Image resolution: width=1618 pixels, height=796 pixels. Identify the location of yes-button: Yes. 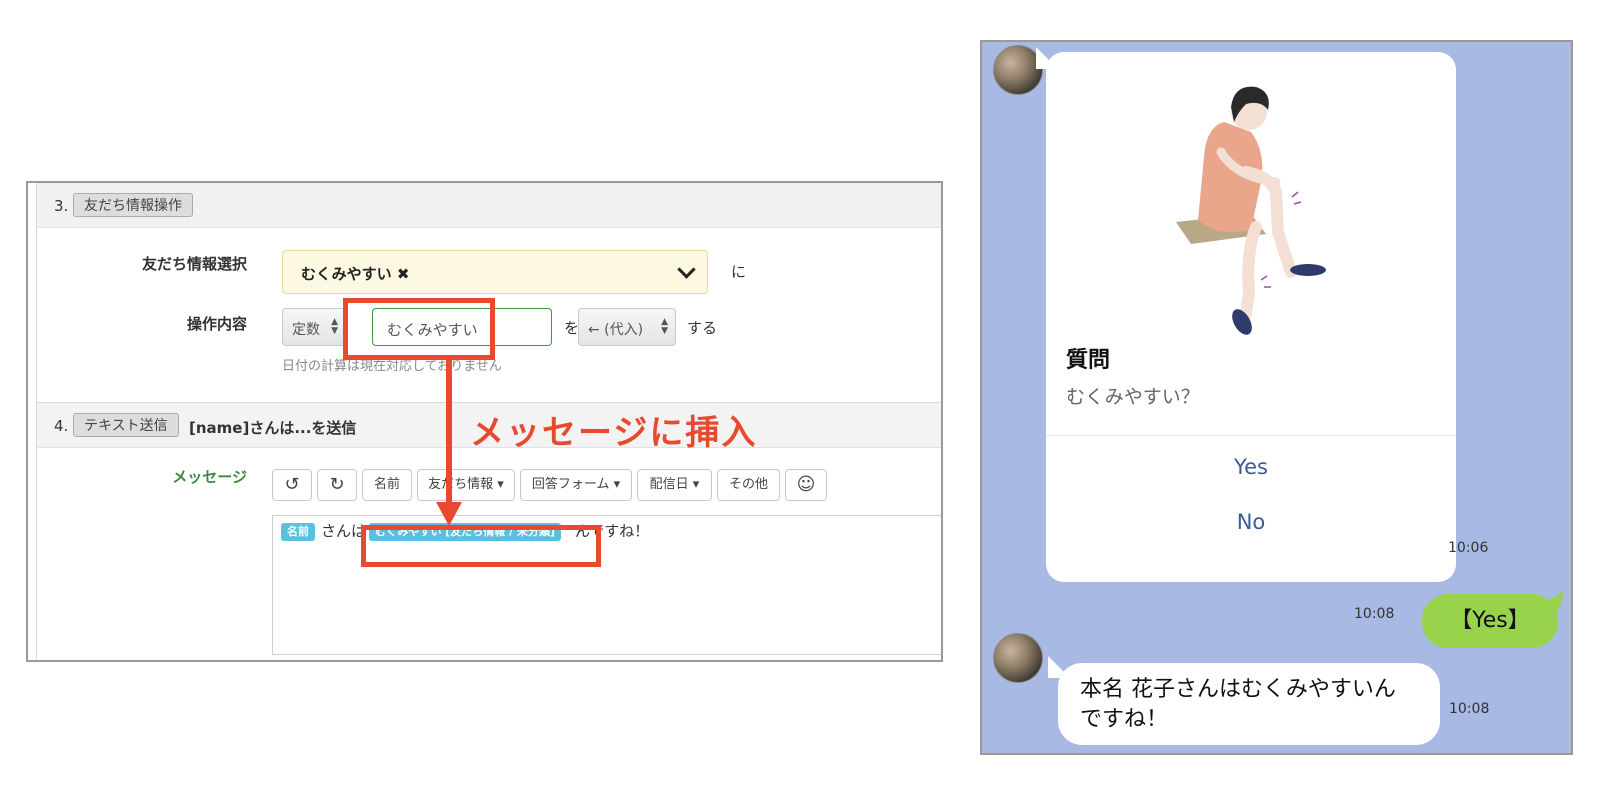
(1251, 467).